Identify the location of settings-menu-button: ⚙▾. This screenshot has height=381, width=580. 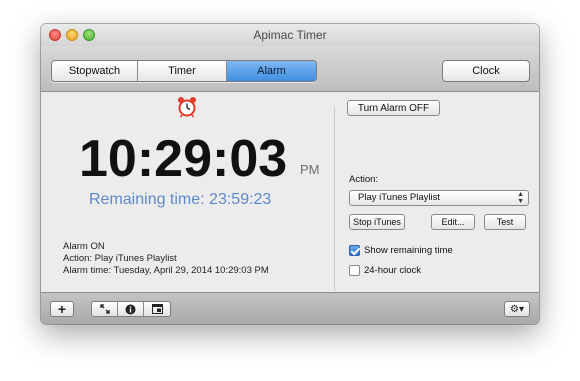
(517, 309).